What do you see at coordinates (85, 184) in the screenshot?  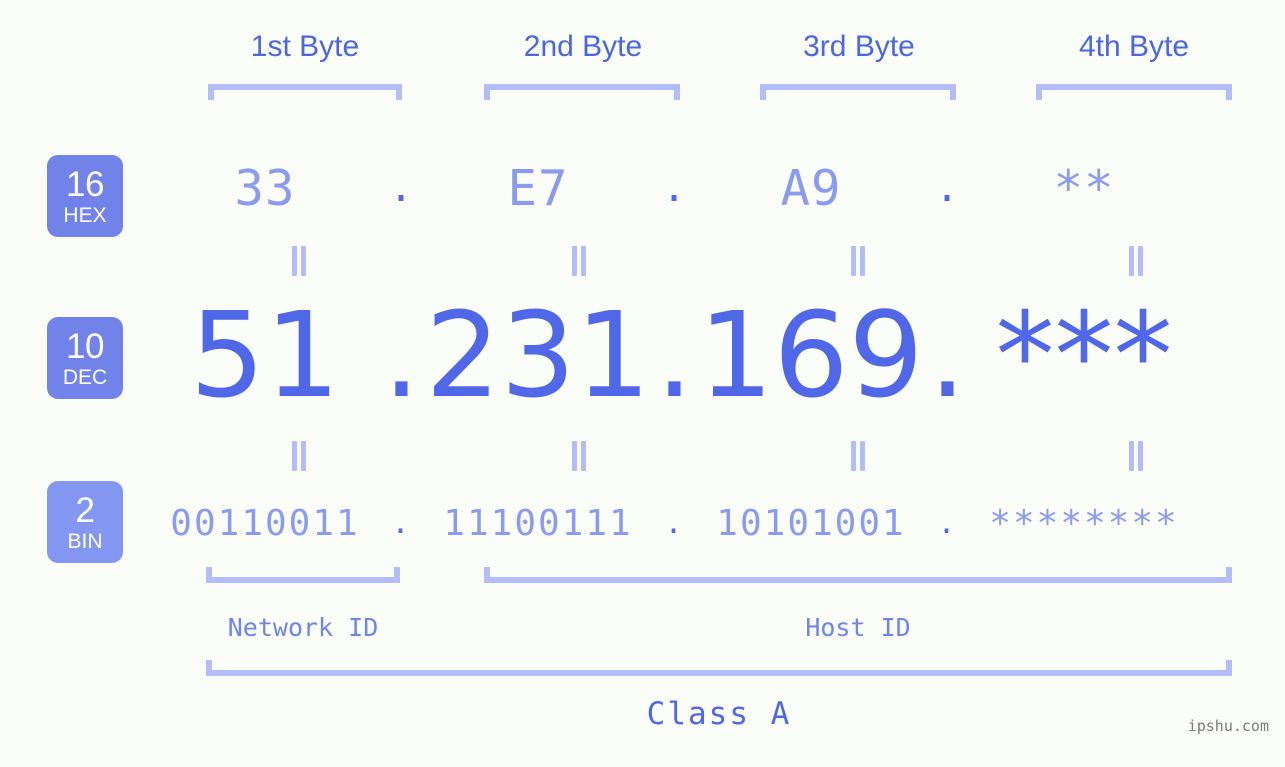 I see `base-badge-hex-number: 16` at bounding box center [85, 184].